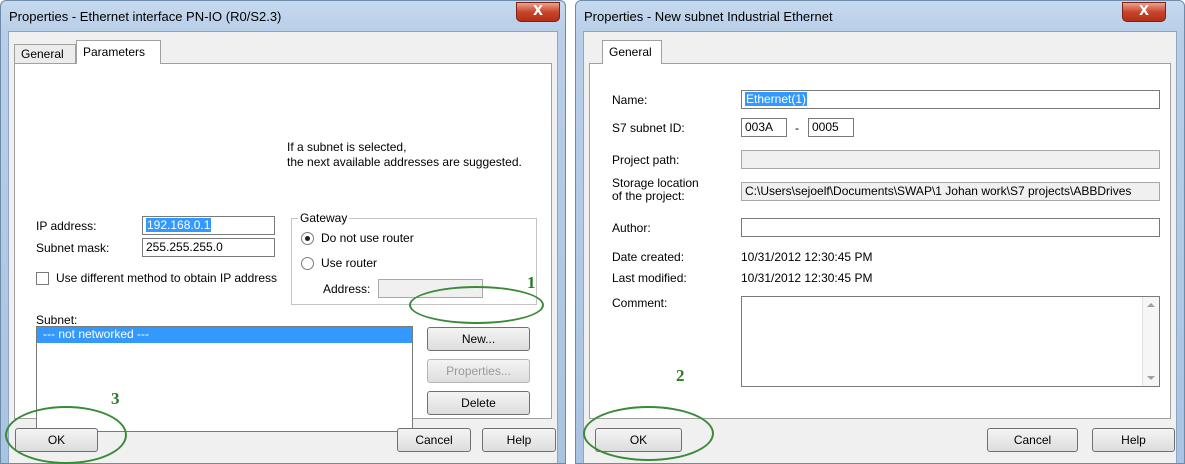 This screenshot has width=1185, height=464. I want to click on ip-address-input: 192.168.0.1, so click(208, 225).